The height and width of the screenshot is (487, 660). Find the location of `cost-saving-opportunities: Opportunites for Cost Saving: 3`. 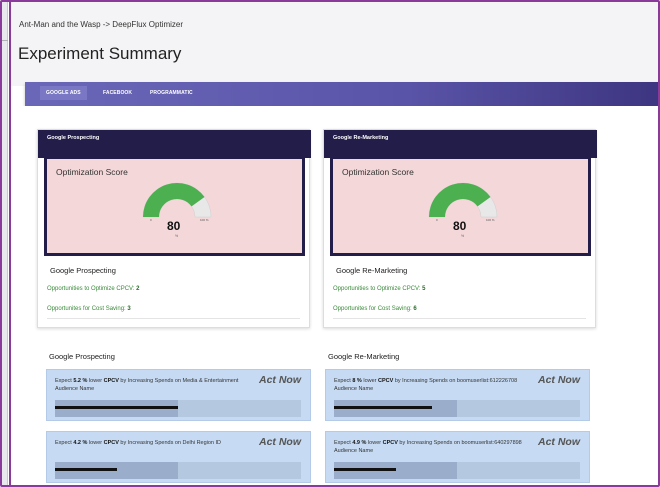

cost-saving-opportunities: Opportunites for Cost Saving: 3 is located at coordinates (89, 309).